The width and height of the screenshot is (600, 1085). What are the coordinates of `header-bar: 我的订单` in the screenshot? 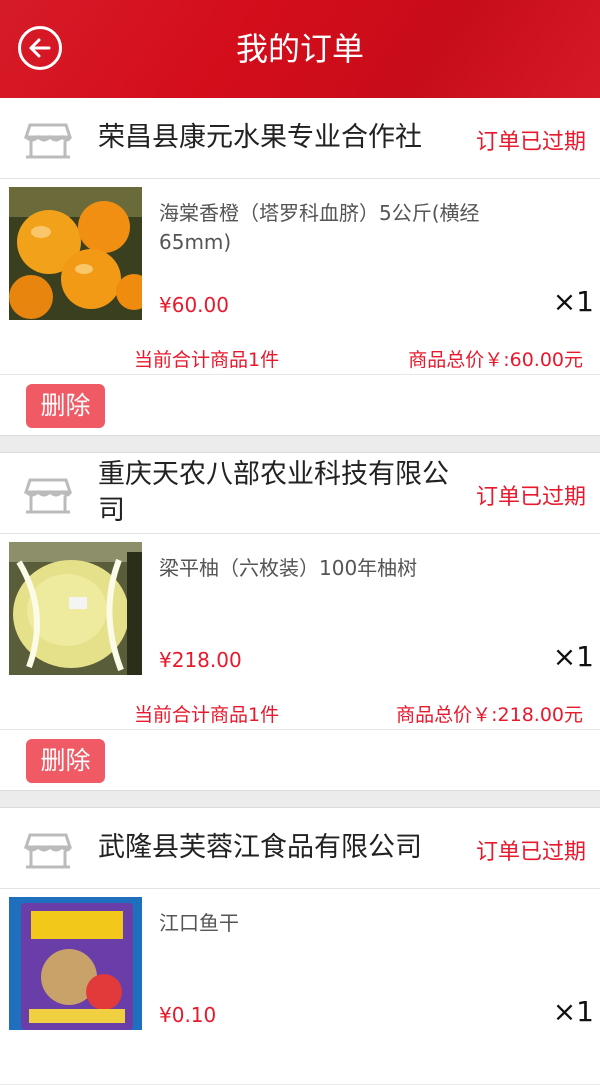 It's located at (300, 49).